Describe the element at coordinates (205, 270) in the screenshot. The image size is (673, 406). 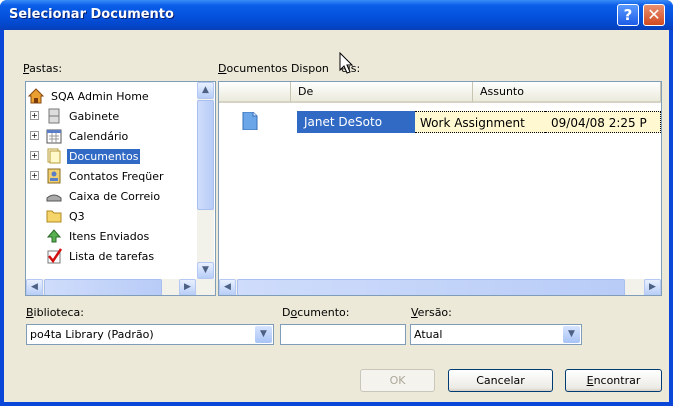
I see `scroll-down-button: ▼` at that location.